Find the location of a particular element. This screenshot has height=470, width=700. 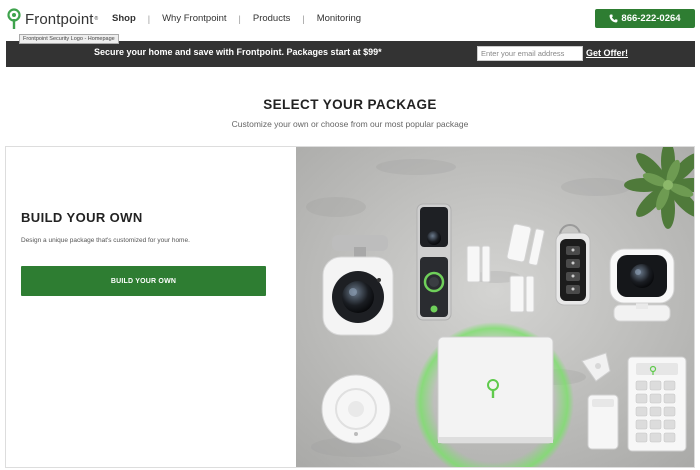

security-keypad is located at coordinates (657, 404).